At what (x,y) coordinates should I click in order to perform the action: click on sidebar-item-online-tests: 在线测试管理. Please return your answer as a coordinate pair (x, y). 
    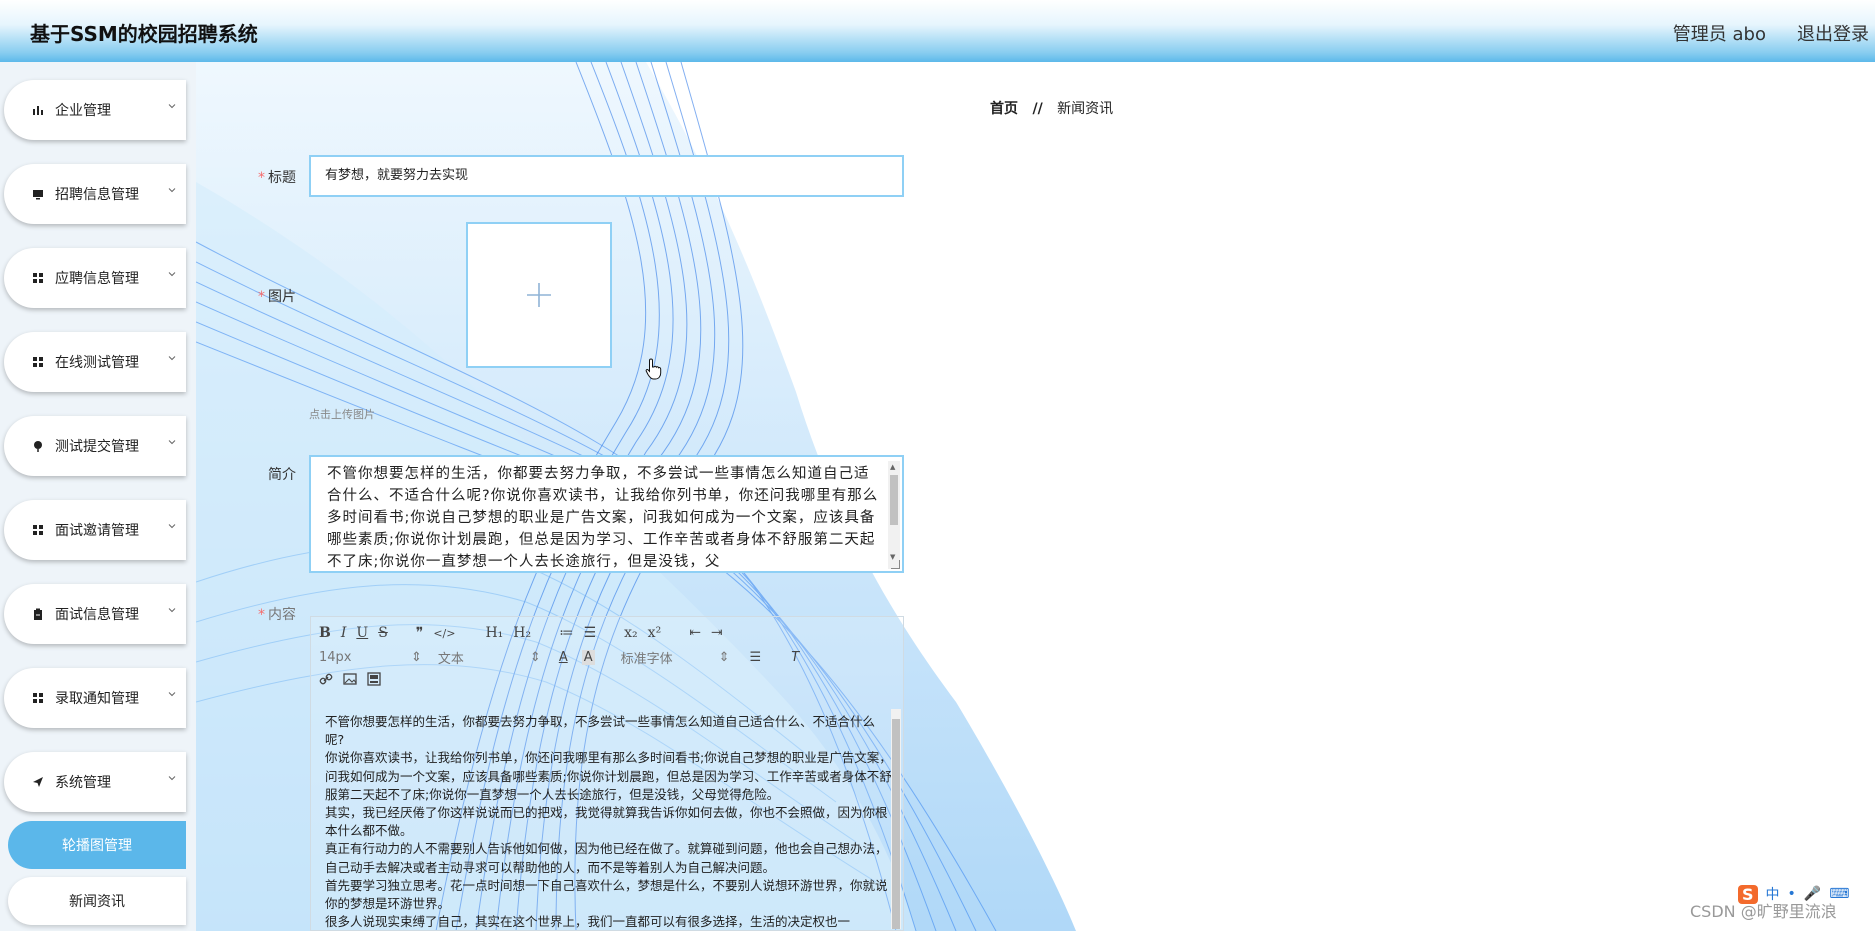
    Looking at the image, I should click on (95, 362).